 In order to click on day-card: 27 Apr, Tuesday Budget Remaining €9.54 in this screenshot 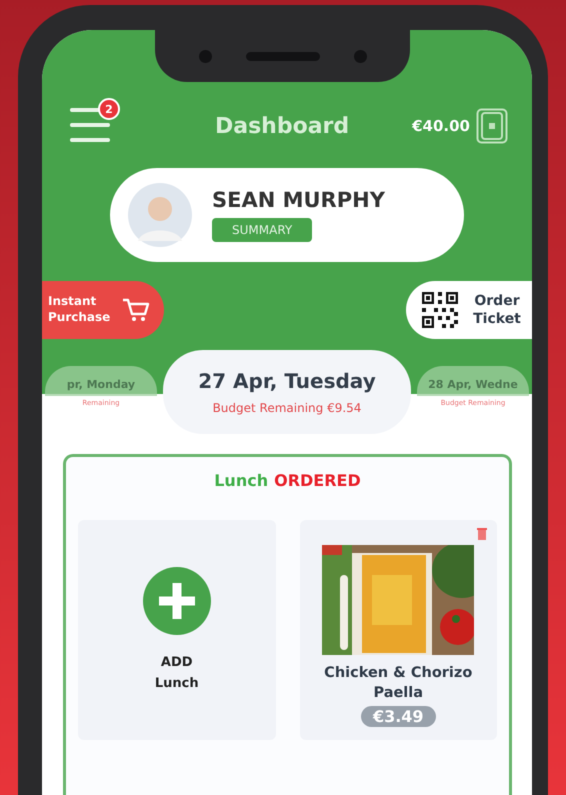, I will do `click(287, 392)`.